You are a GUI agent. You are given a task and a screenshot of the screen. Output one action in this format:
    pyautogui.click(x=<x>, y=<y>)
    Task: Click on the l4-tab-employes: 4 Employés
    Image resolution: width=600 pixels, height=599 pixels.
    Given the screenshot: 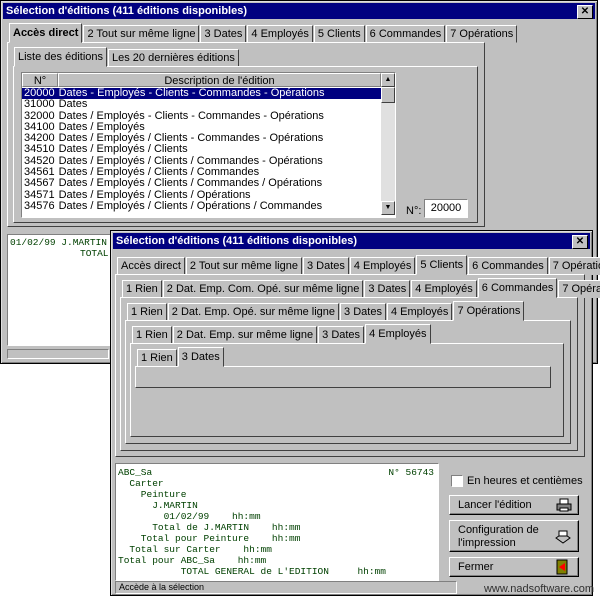 What is the action you would take?
    pyautogui.click(x=398, y=334)
    